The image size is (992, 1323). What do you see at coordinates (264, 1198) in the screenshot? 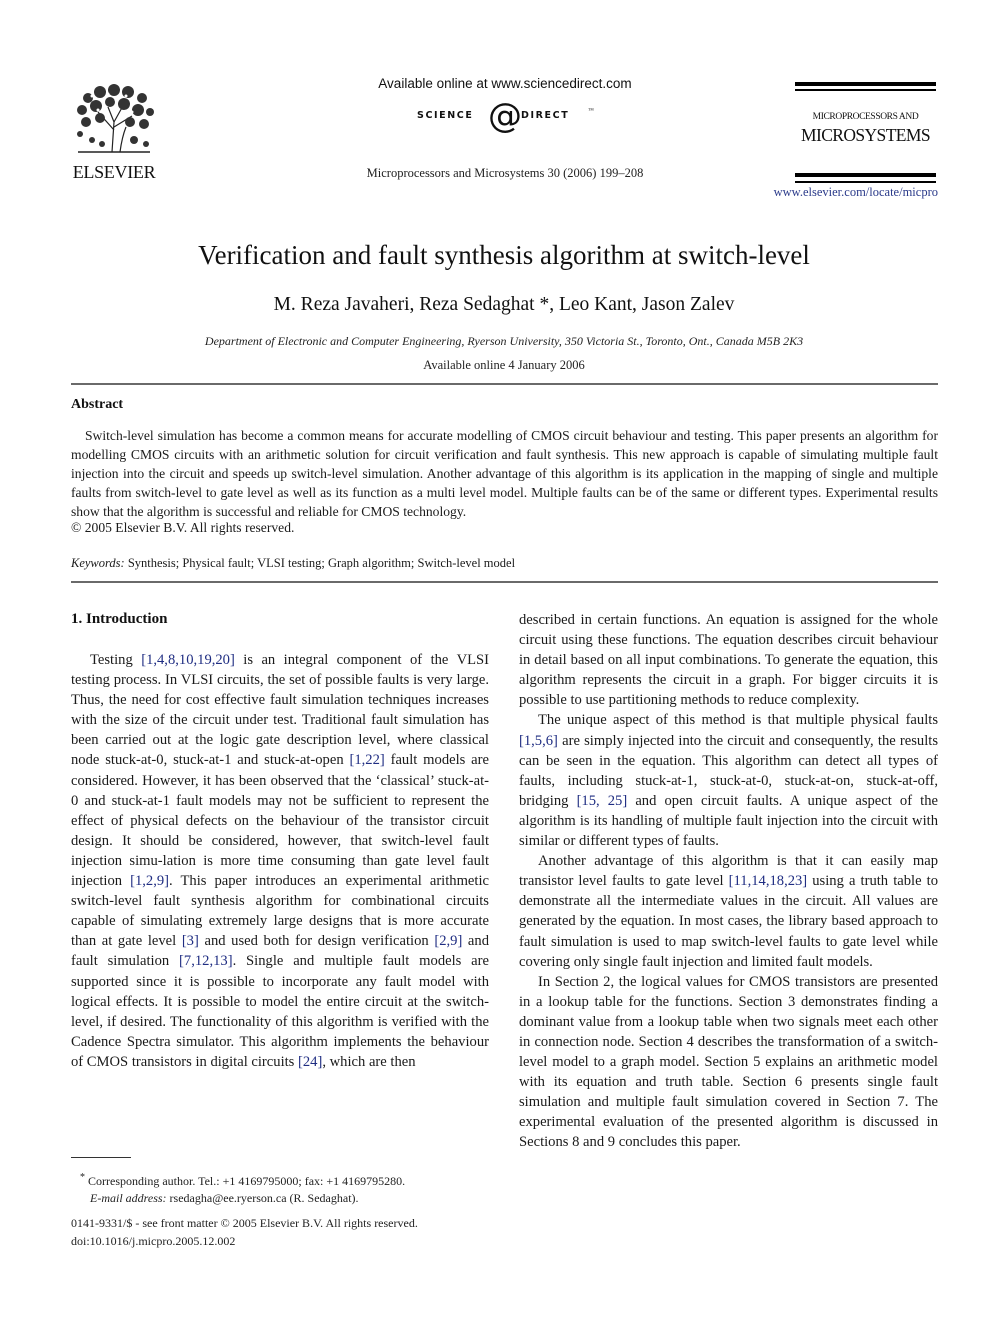
I see `email-address-link: rsedagha@ee.ryerson.ca (R. Sedaghat).` at bounding box center [264, 1198].